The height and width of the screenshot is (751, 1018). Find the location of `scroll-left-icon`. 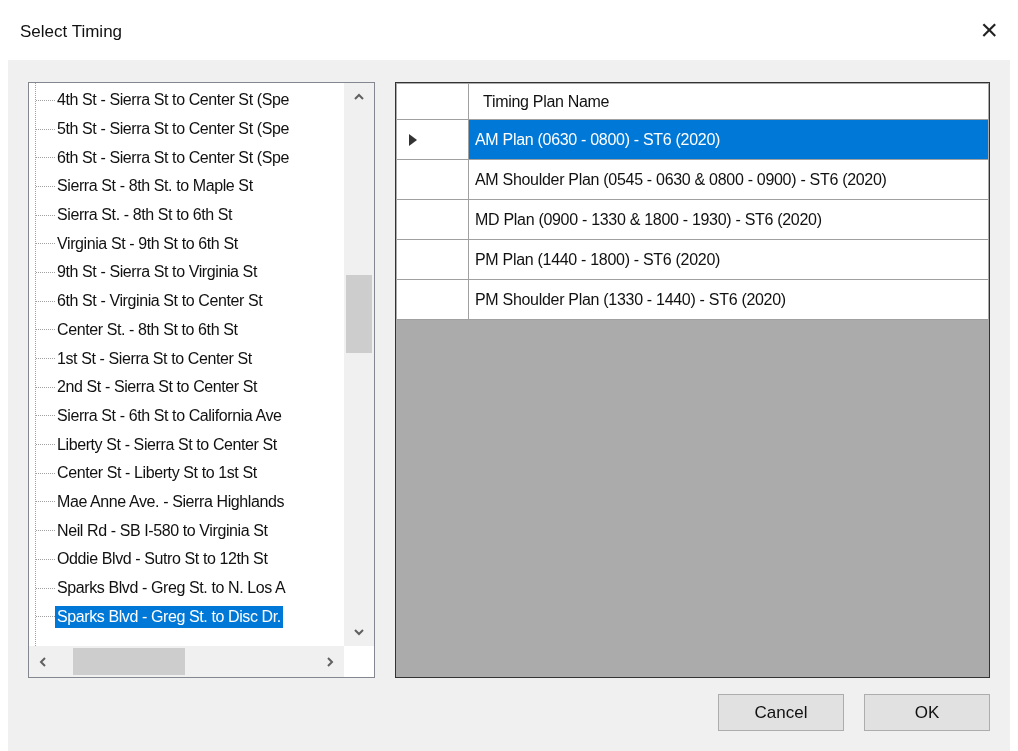

scroll-left-icon is located at coordinates (43, 661).